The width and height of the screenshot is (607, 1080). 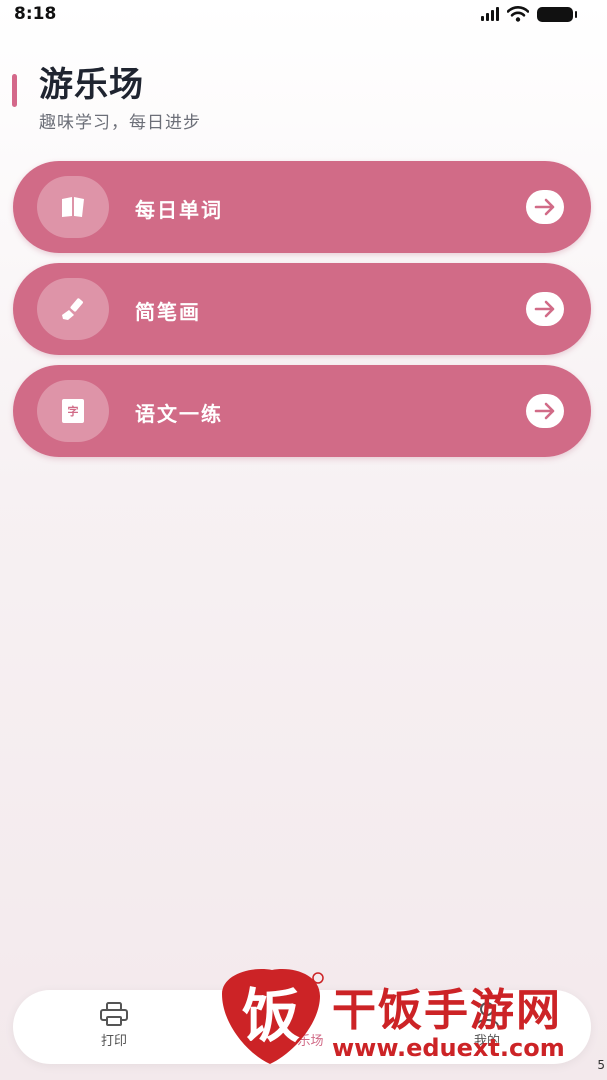 I want to click on tab-print-label: 打印, so click(x=113, y=1041).